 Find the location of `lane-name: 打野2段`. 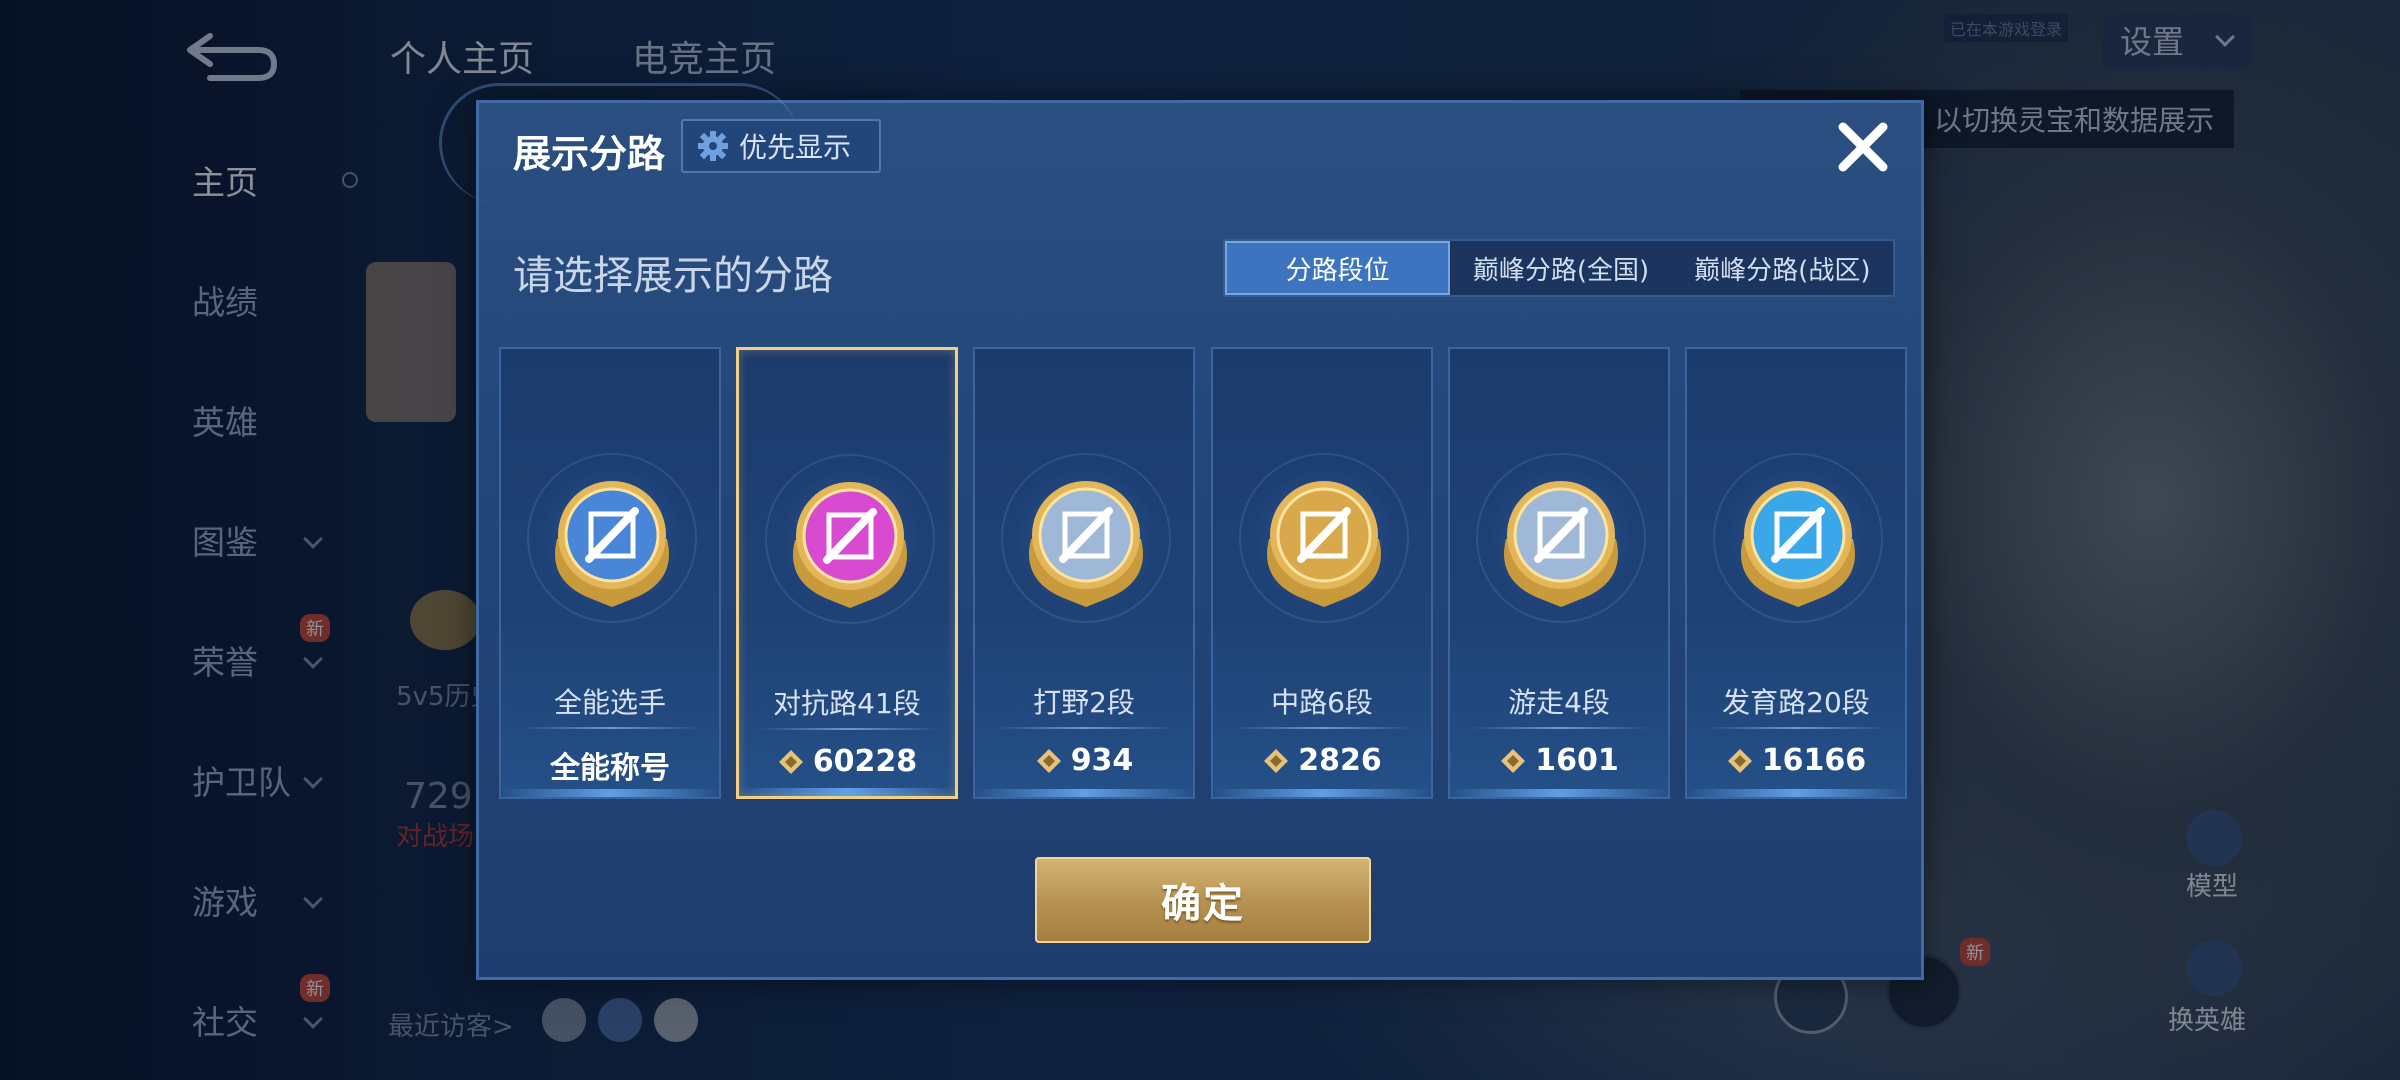

lane-name: 打野2段 is located at coordinates (1084, 702).